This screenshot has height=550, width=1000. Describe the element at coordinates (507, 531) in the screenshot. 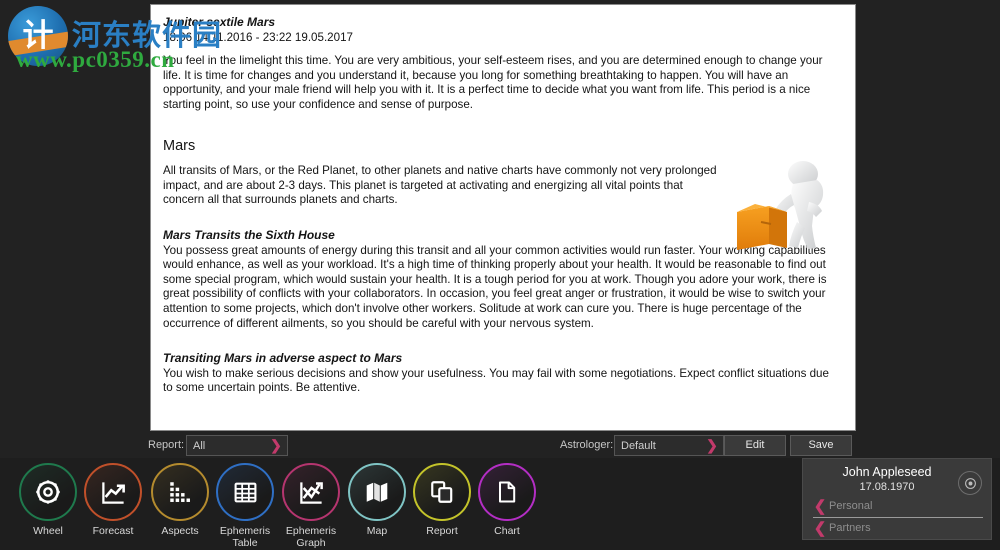

I see `toolbar-button-label: Chart` at that location.